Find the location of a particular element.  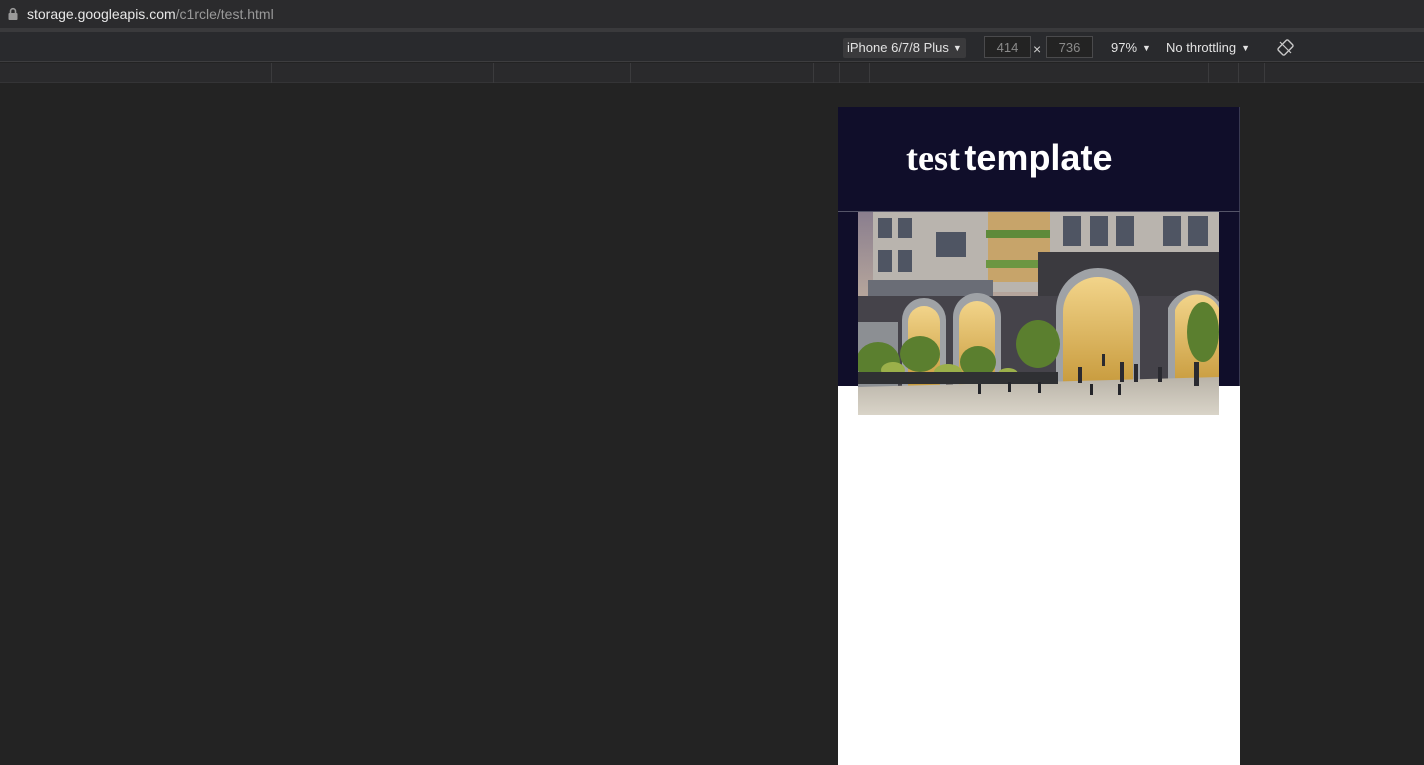

url-path: /c1rcle/test.html is located at coordinates (224, 14).